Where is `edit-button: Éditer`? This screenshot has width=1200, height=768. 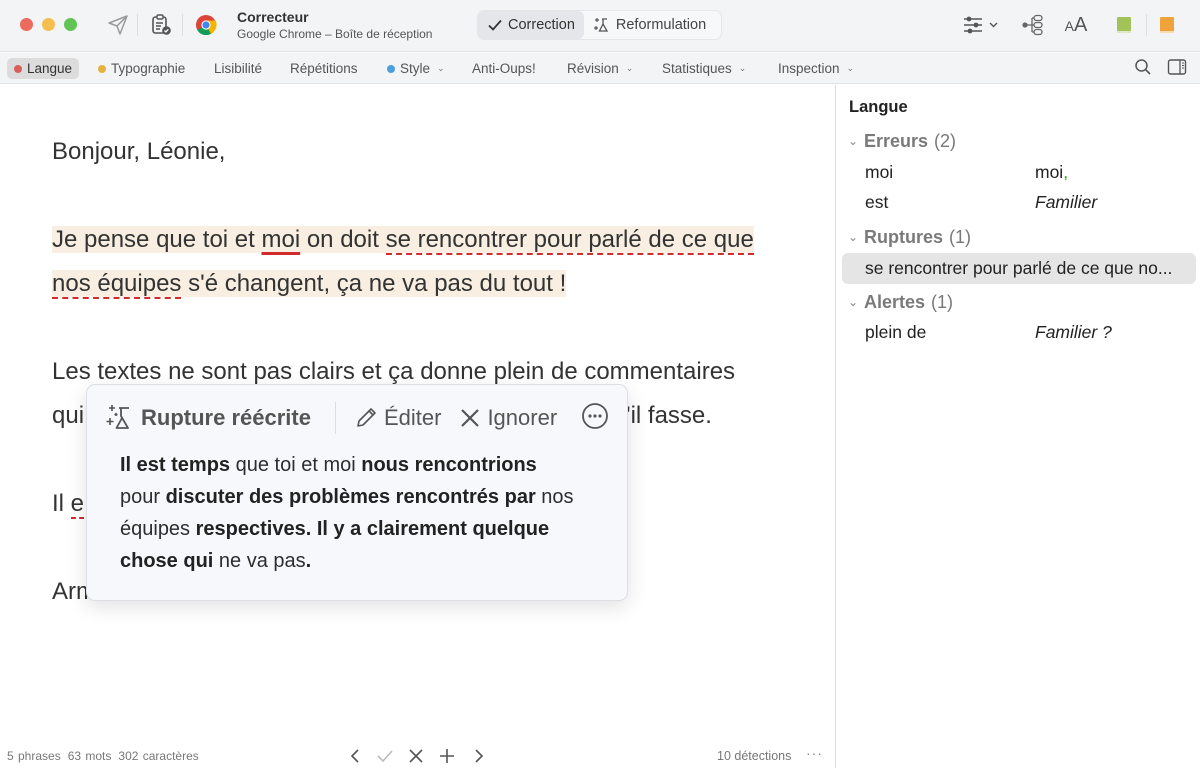 edit-button: Éditer is located at coordinates (397, 418).